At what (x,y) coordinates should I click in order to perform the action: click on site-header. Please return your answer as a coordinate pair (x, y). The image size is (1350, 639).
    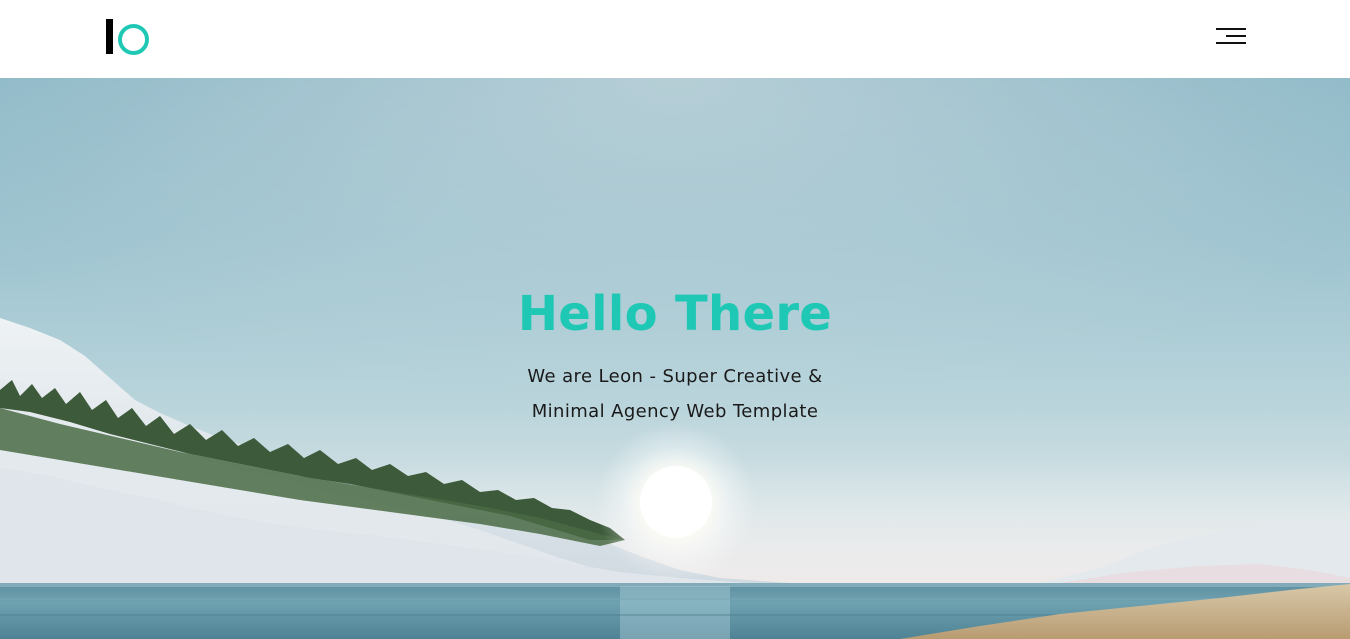
    Looking at the image, I should click on (675, 39).